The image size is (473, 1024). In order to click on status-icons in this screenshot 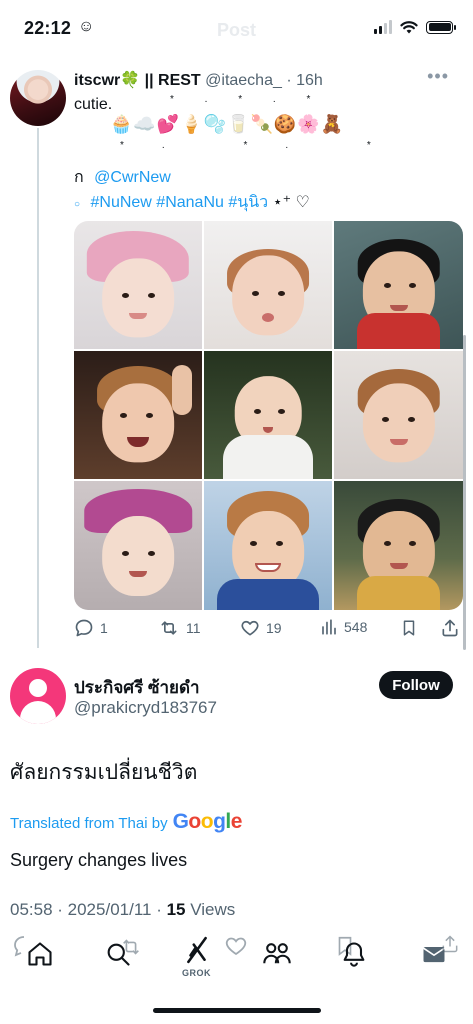, I will do `click(415, 27)`.